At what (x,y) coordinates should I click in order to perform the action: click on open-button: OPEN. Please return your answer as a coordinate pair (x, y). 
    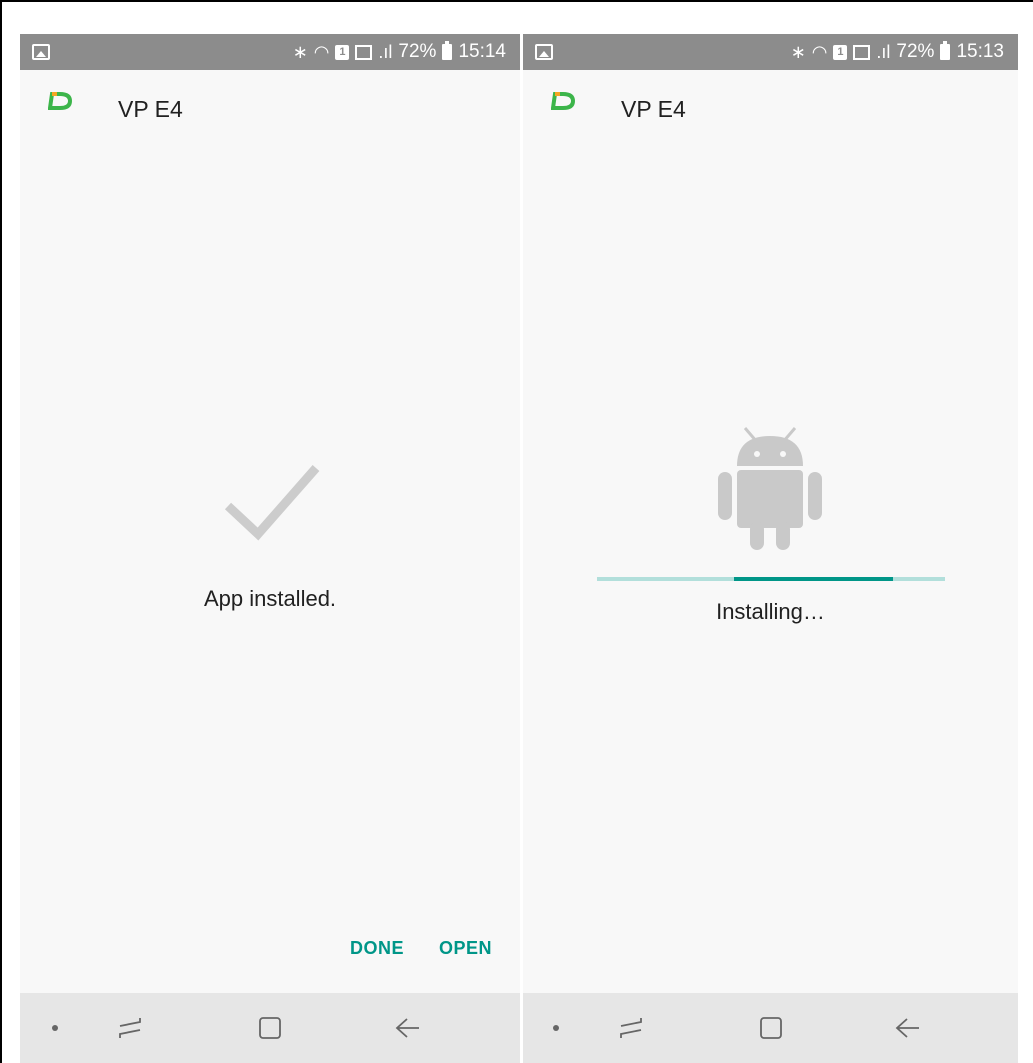
    Looking at the image, I should click on (465, 948).